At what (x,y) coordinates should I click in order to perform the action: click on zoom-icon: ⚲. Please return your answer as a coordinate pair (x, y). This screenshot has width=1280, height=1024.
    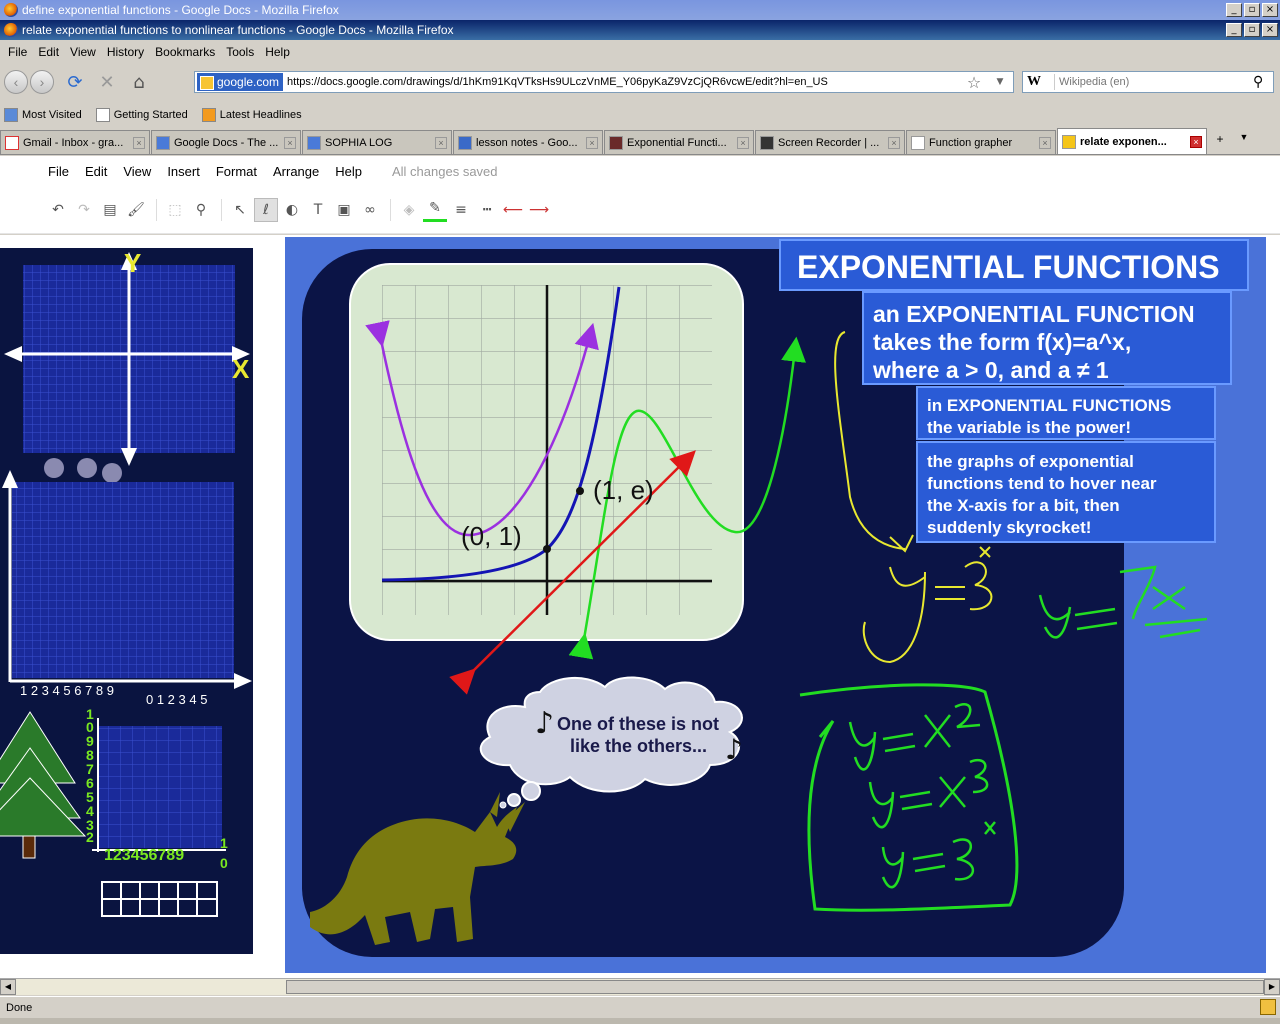
    Looking at the image, I should click on (201, 210).